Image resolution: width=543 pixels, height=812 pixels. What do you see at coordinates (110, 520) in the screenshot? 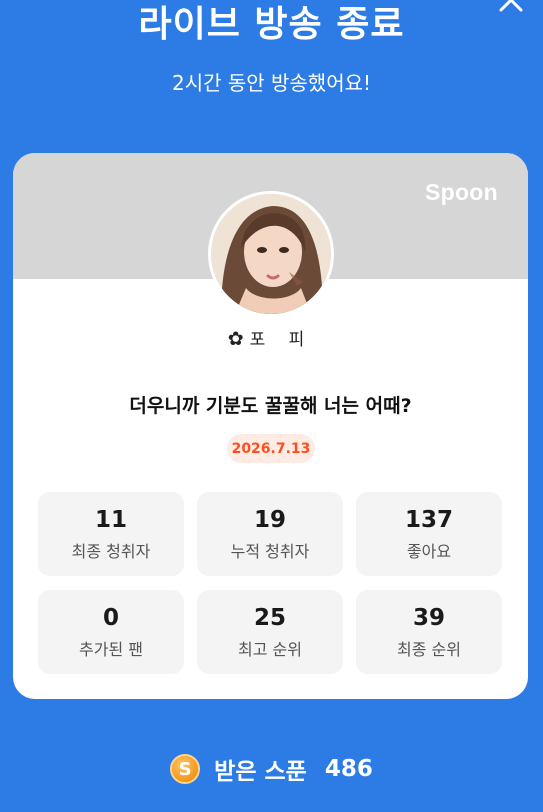
I see `stat-value: 11` at bounding box center [110, 520].